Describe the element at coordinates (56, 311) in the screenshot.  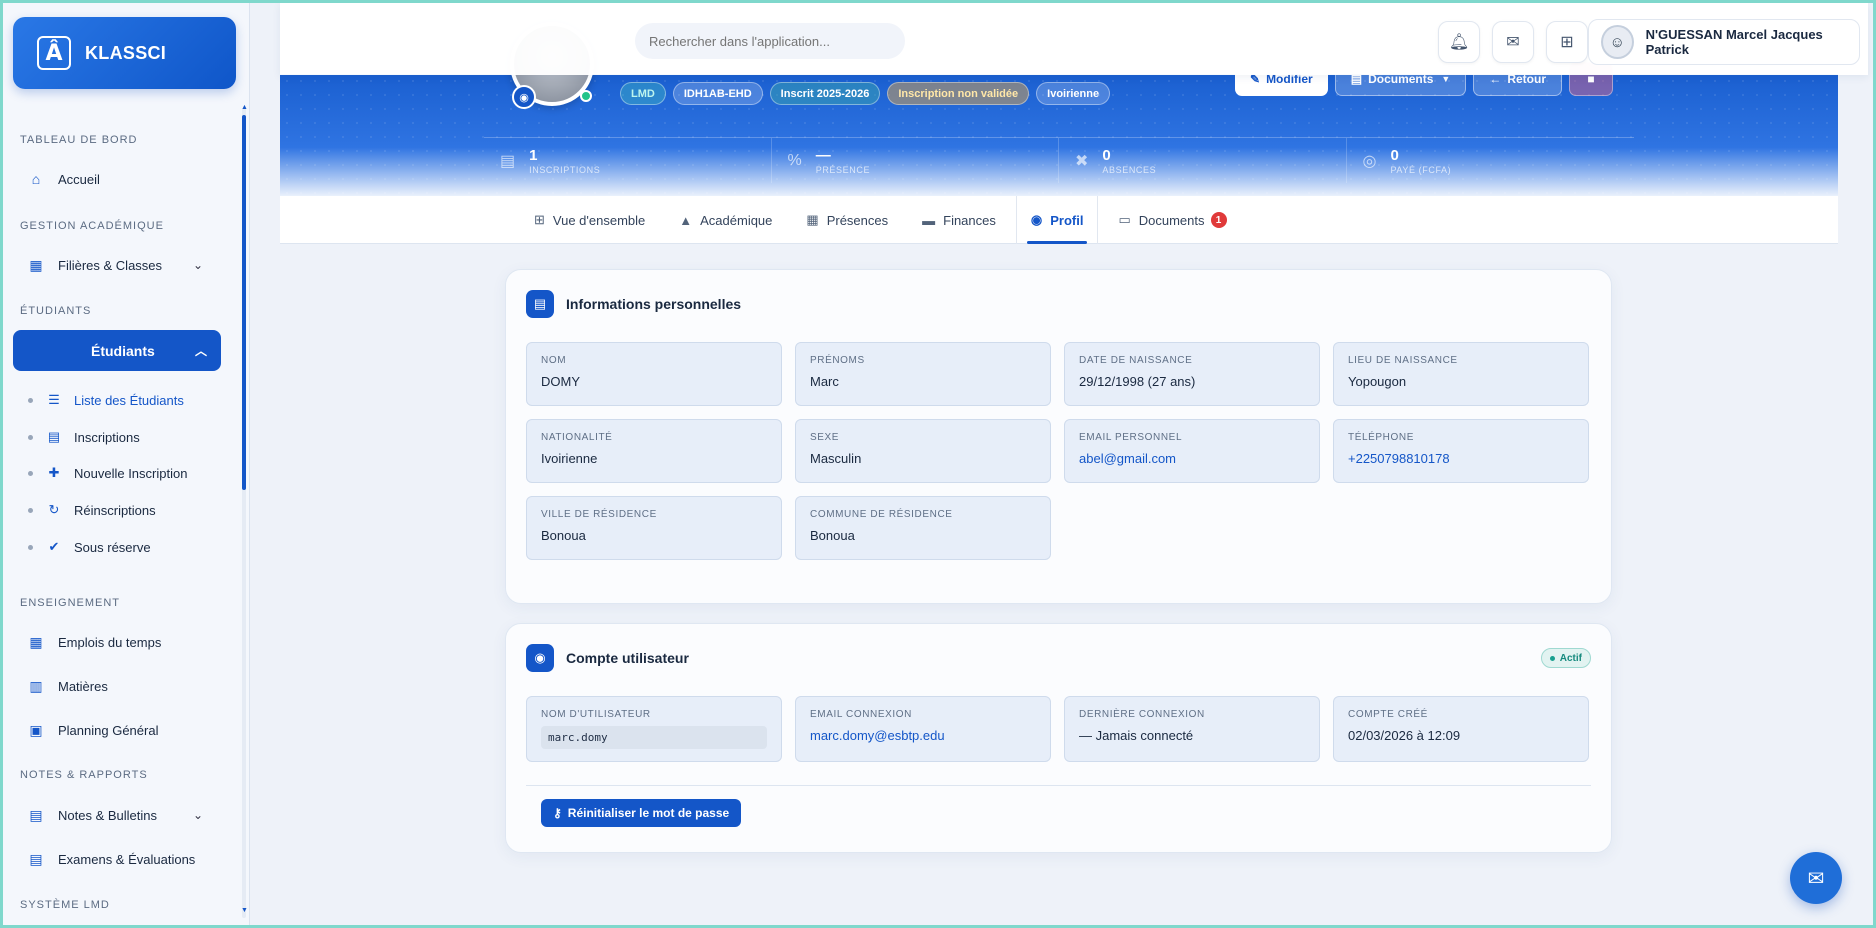
I see `section-etudiants: ÉTUDIANTS` at that location.